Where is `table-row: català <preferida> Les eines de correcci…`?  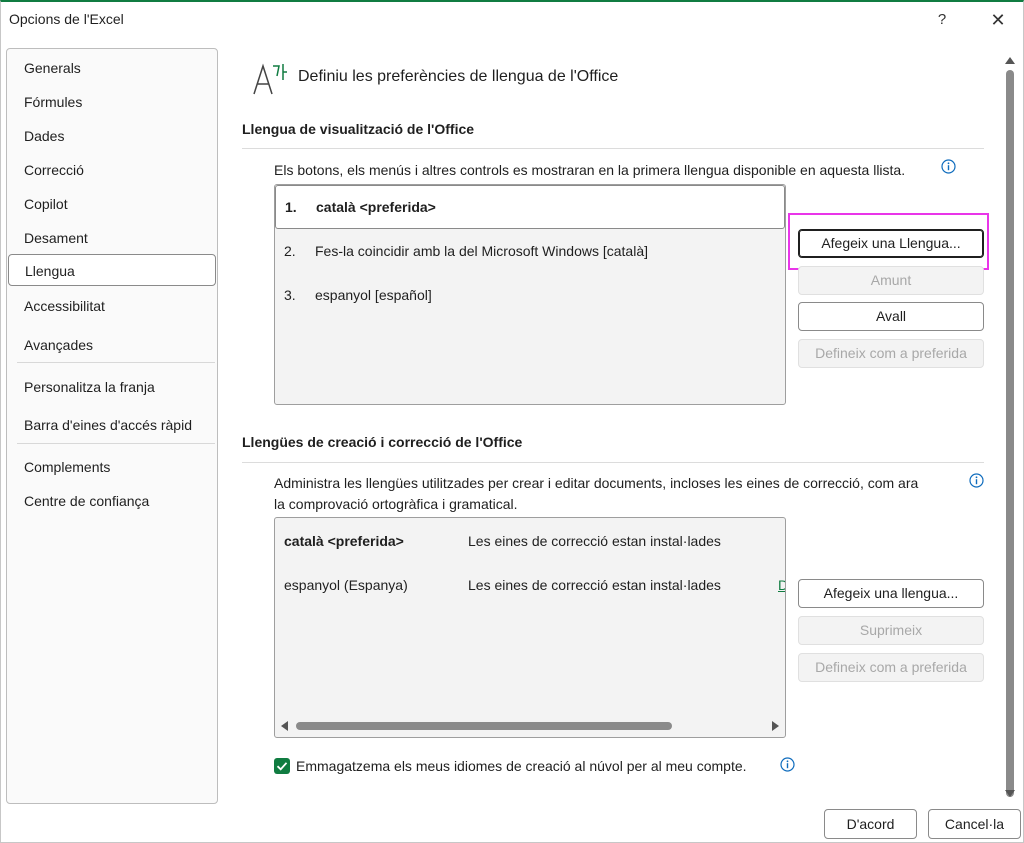
table-row: català <preferida> Les eines de correcci… is located at coordinates (530, 541).